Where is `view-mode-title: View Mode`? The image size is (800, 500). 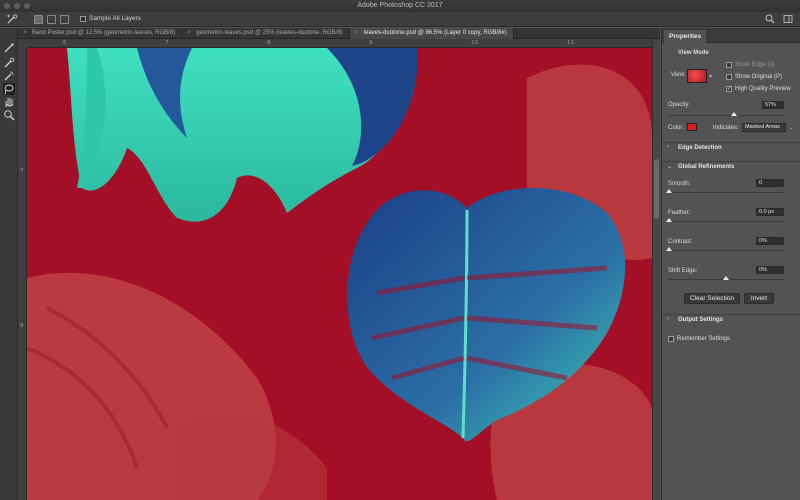
view-mode-title: View Mode is located at coordinates (693, 53).